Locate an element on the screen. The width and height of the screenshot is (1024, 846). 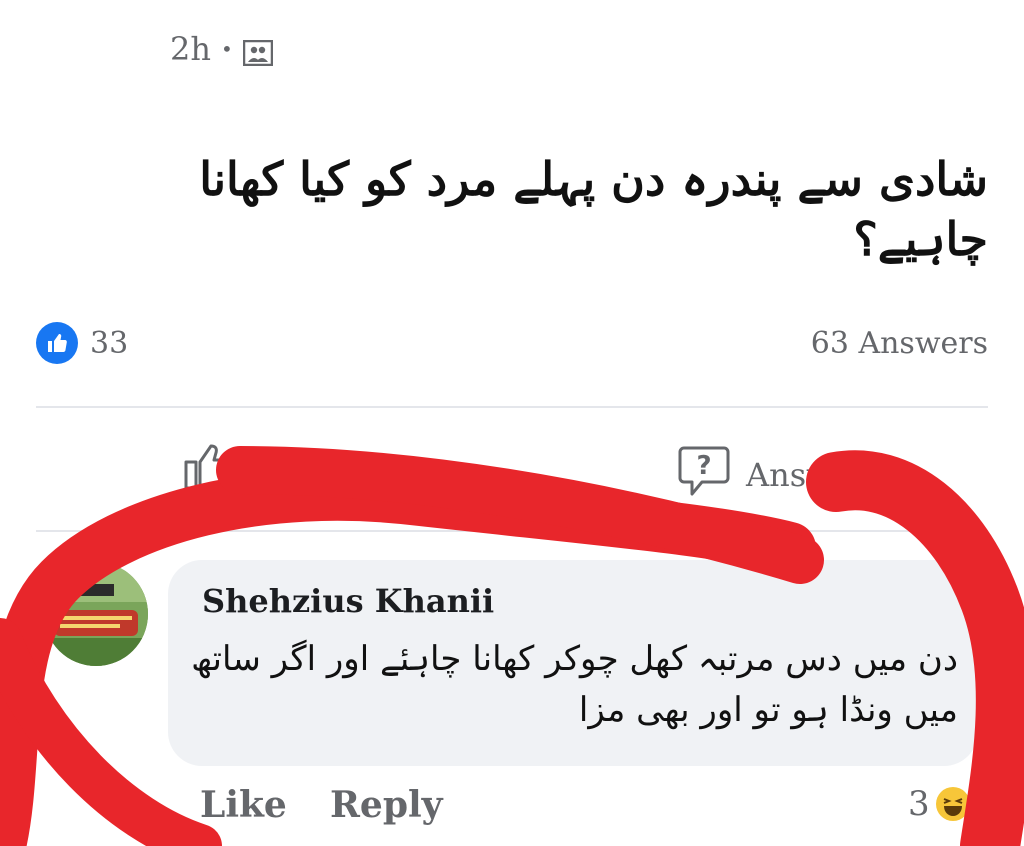
comment-author: Shehzius Khanii is located at coordinates (348, 601).